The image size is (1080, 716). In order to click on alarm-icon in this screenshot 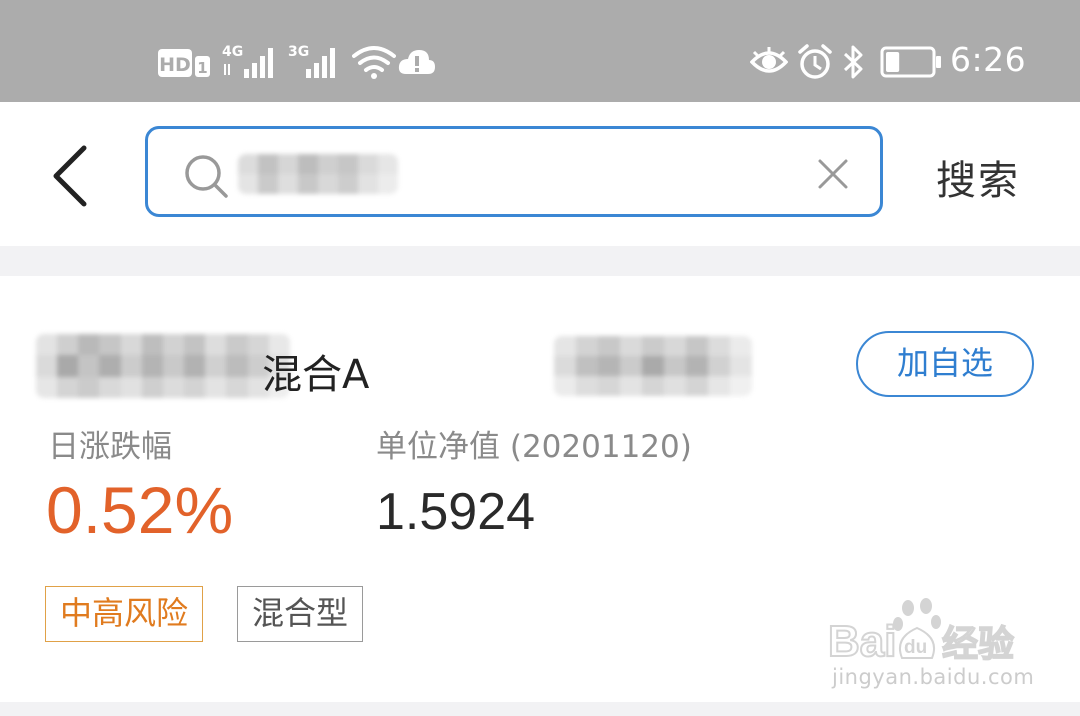, I will do `click(815, 61)`.